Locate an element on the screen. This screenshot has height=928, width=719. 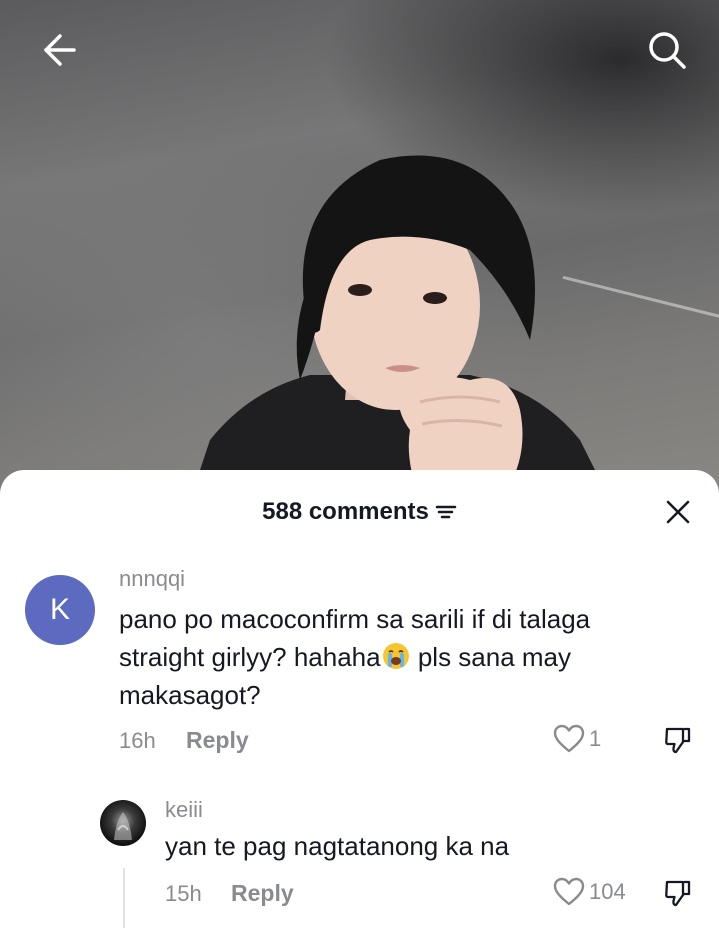
like-count: 1 is located at coordinates (595, 738).